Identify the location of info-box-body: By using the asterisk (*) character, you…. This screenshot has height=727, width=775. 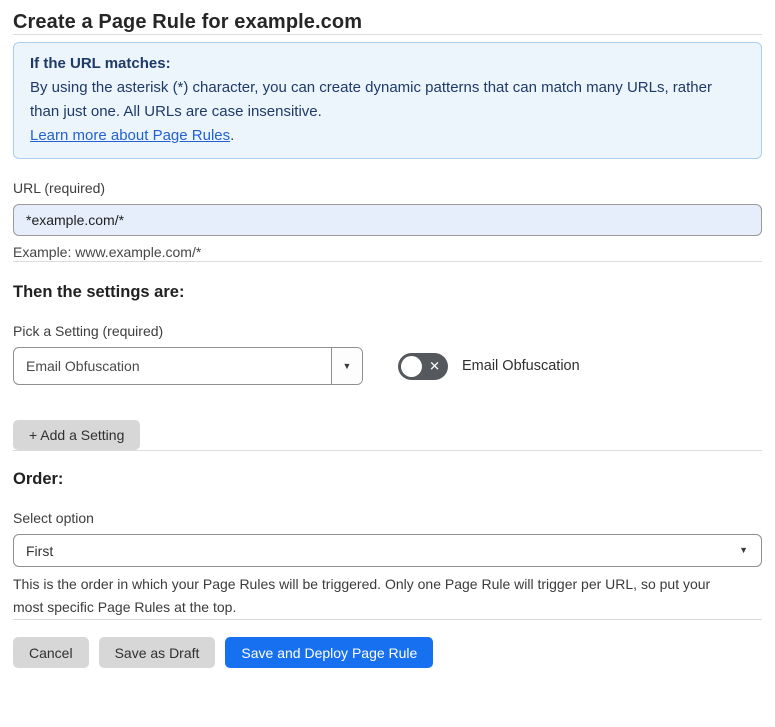
(371, 99).